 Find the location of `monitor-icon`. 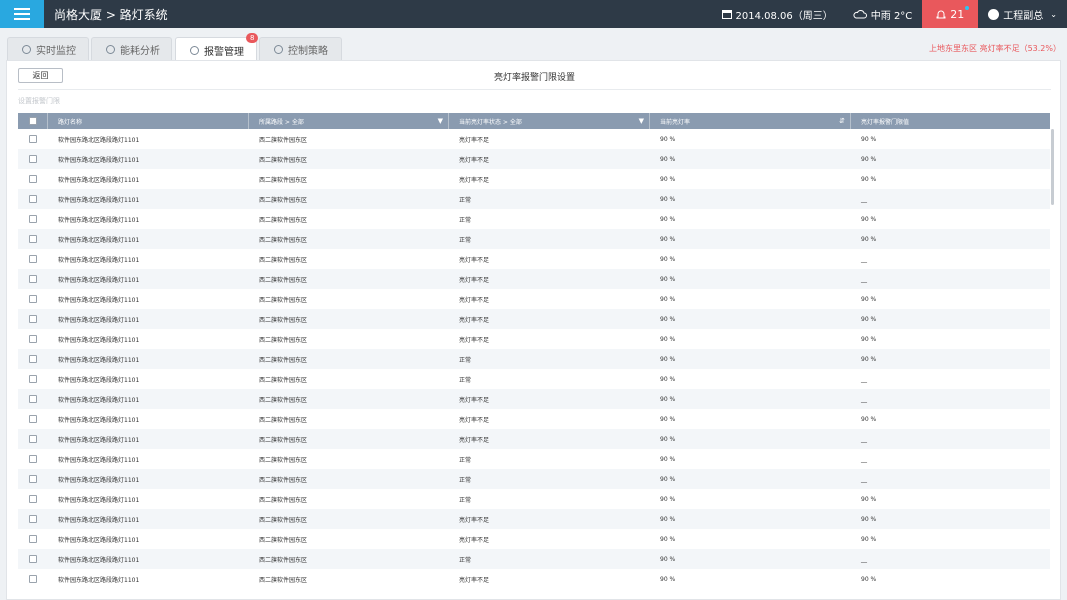

monitor-icon is located at coordinates (26, 49).